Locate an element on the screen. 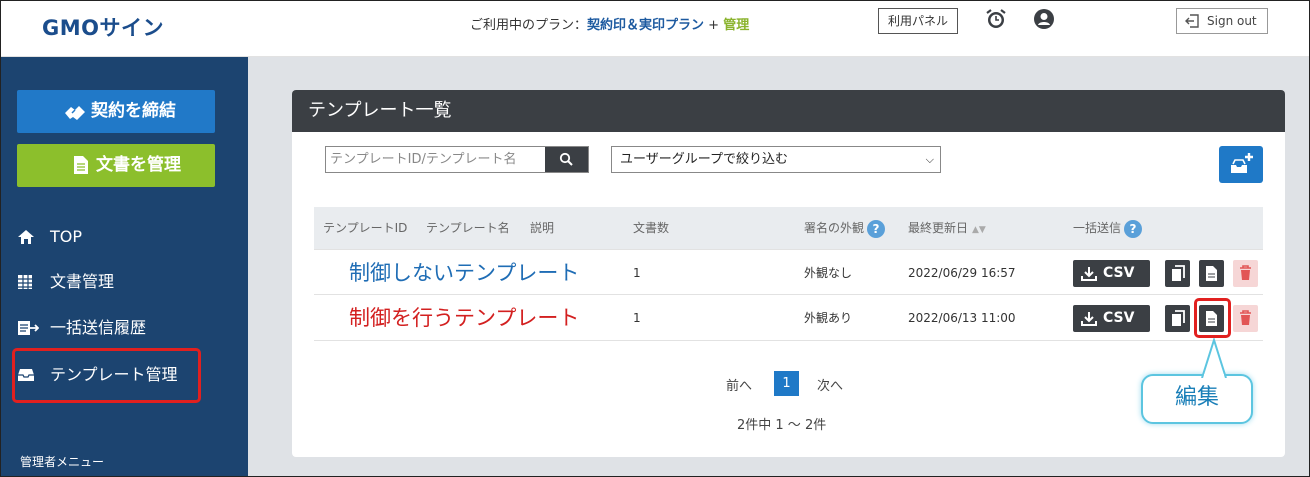  col-updated-label: 最終更新日 is located at coordinates (938, 228).